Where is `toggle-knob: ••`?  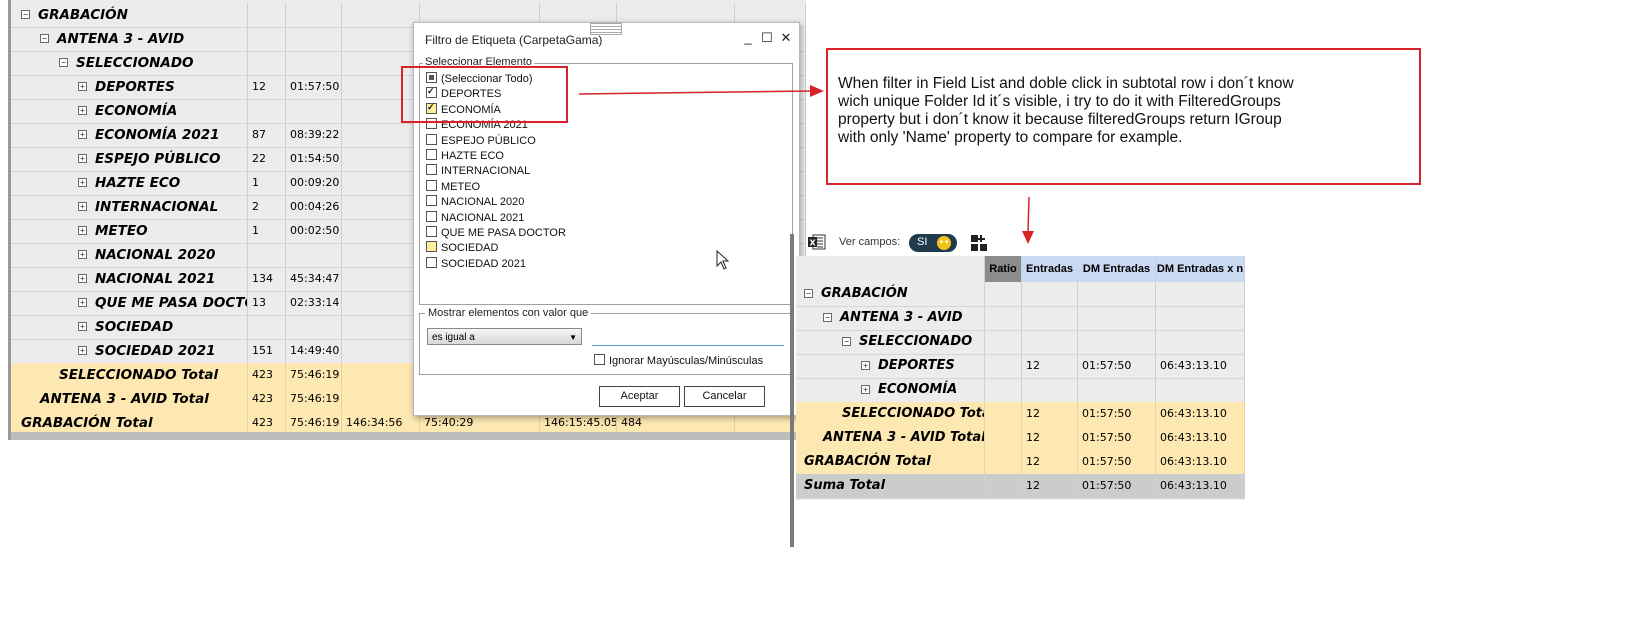 toggle-knob: •• is located at coordinates (944, 243).